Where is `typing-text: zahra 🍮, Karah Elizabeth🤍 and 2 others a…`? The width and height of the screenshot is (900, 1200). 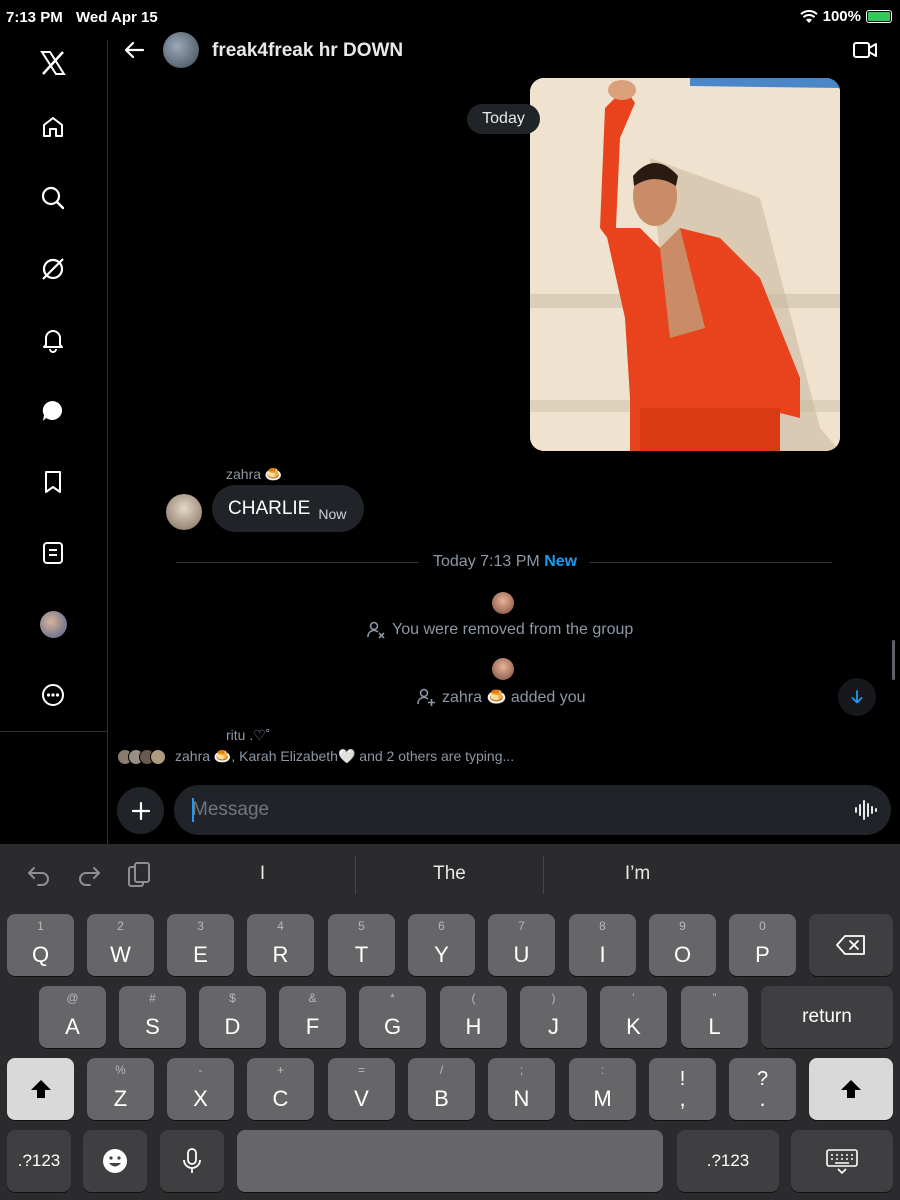
typing-text: zahra 🍮, Karah Elizabeth🤍 and 2 others a… is located at coordinates (345, 756).